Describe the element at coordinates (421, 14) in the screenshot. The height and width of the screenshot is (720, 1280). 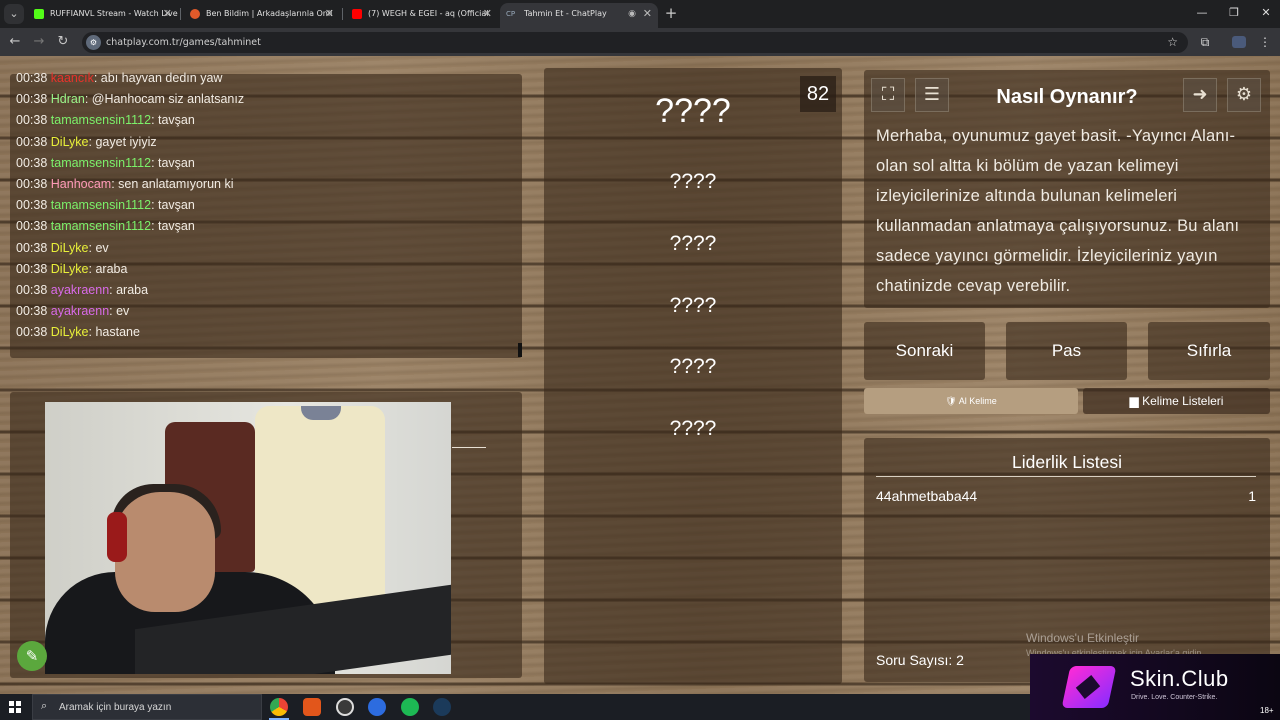
I see `tab-youtube: (7) WEGH & EGEI - aq (Official ✕` at that location.